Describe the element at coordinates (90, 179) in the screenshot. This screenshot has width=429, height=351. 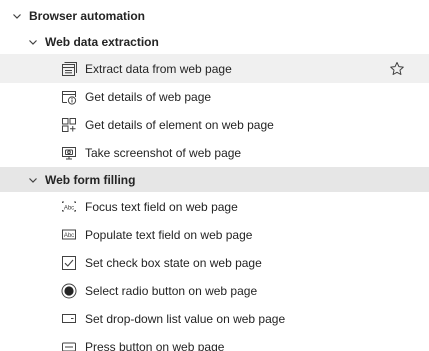
I see `group-label: Web form filling` at that location.